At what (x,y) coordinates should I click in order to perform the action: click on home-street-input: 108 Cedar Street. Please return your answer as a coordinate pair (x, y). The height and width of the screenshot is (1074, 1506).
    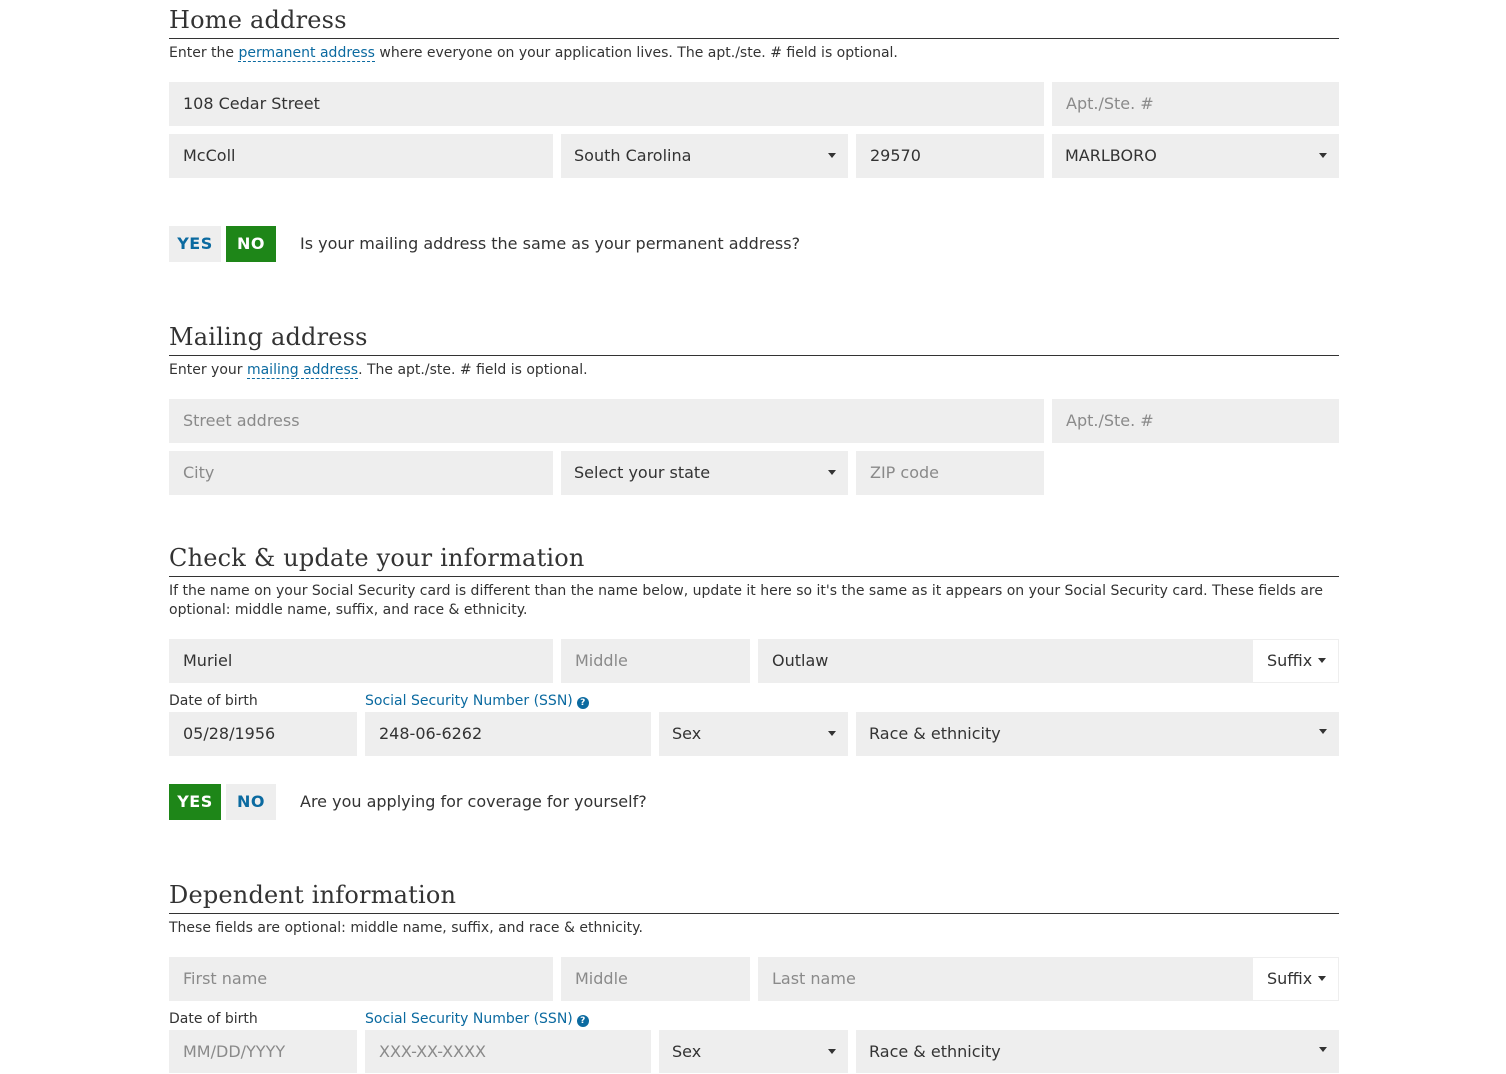
    Looking at the image, I should click on (606, 104).